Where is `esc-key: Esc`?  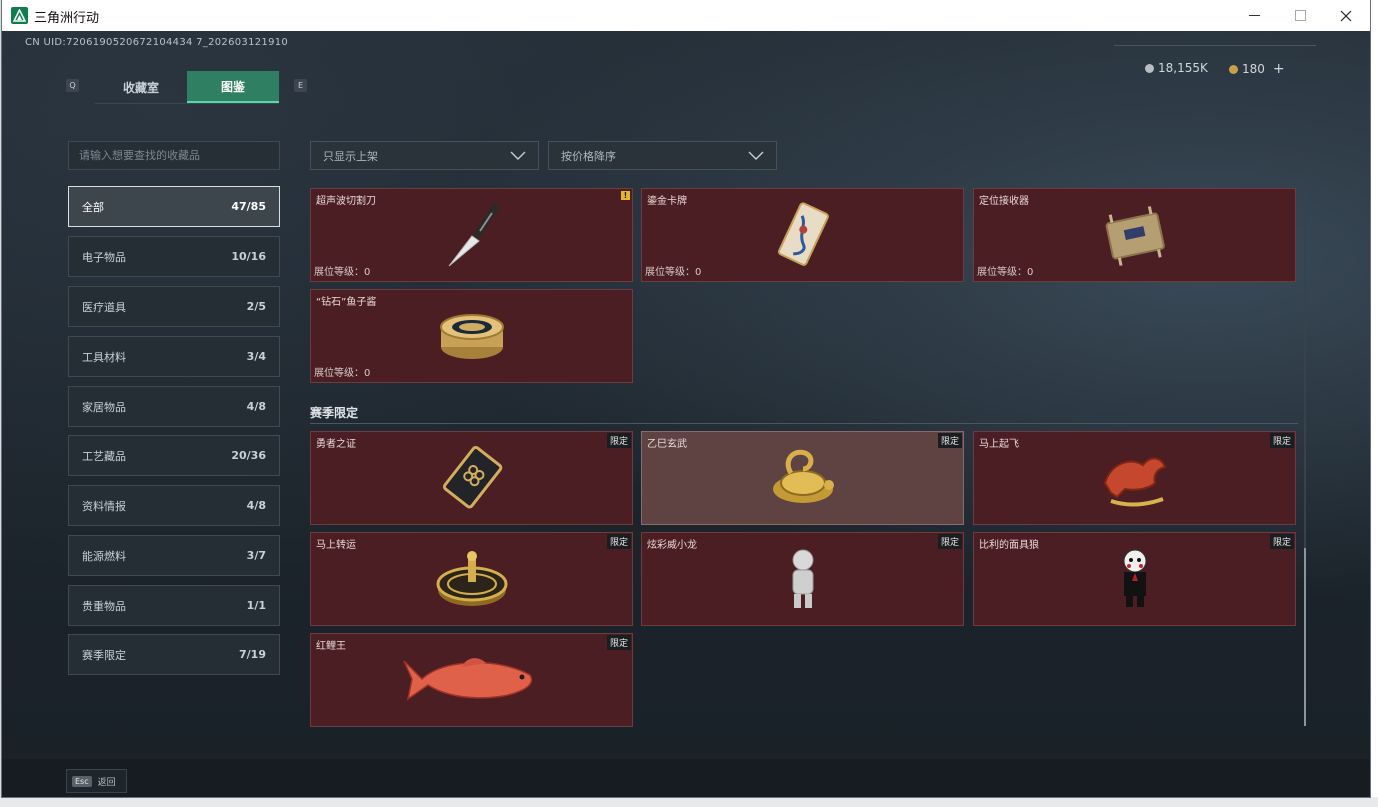 esc-key: Esc is located at coordinates (82, 781).